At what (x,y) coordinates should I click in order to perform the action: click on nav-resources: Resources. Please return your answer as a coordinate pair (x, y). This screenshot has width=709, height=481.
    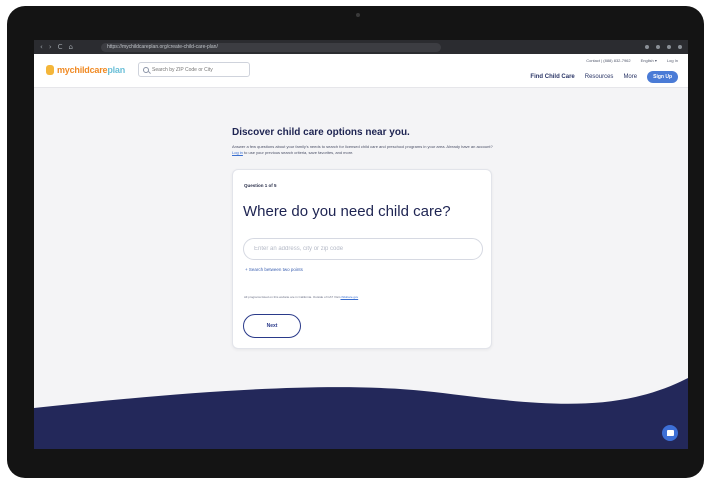
    Looking at the image, I should click on (599, 77).